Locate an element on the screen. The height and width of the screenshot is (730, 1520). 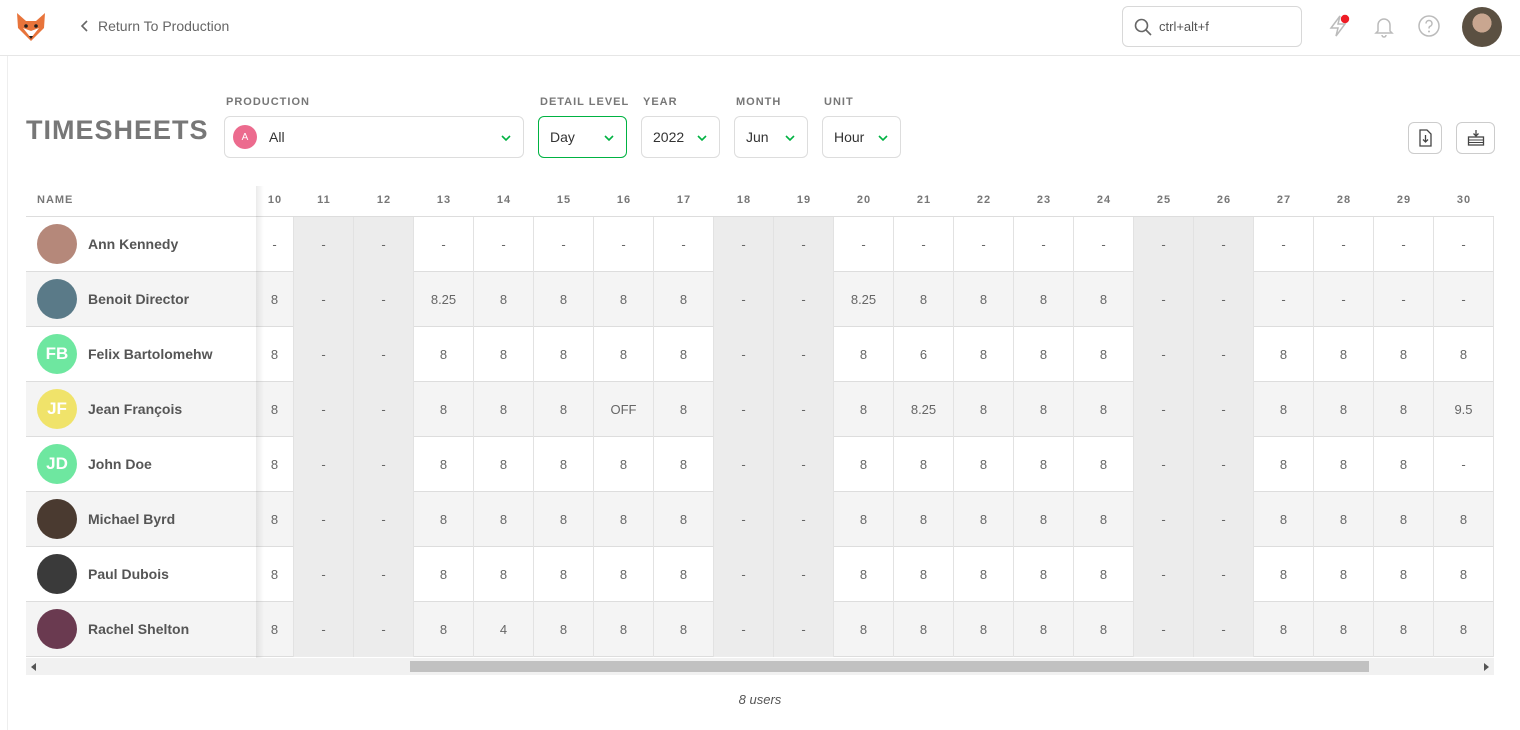
person-row: Rachel Shelton is located at coordinates (141, 629).